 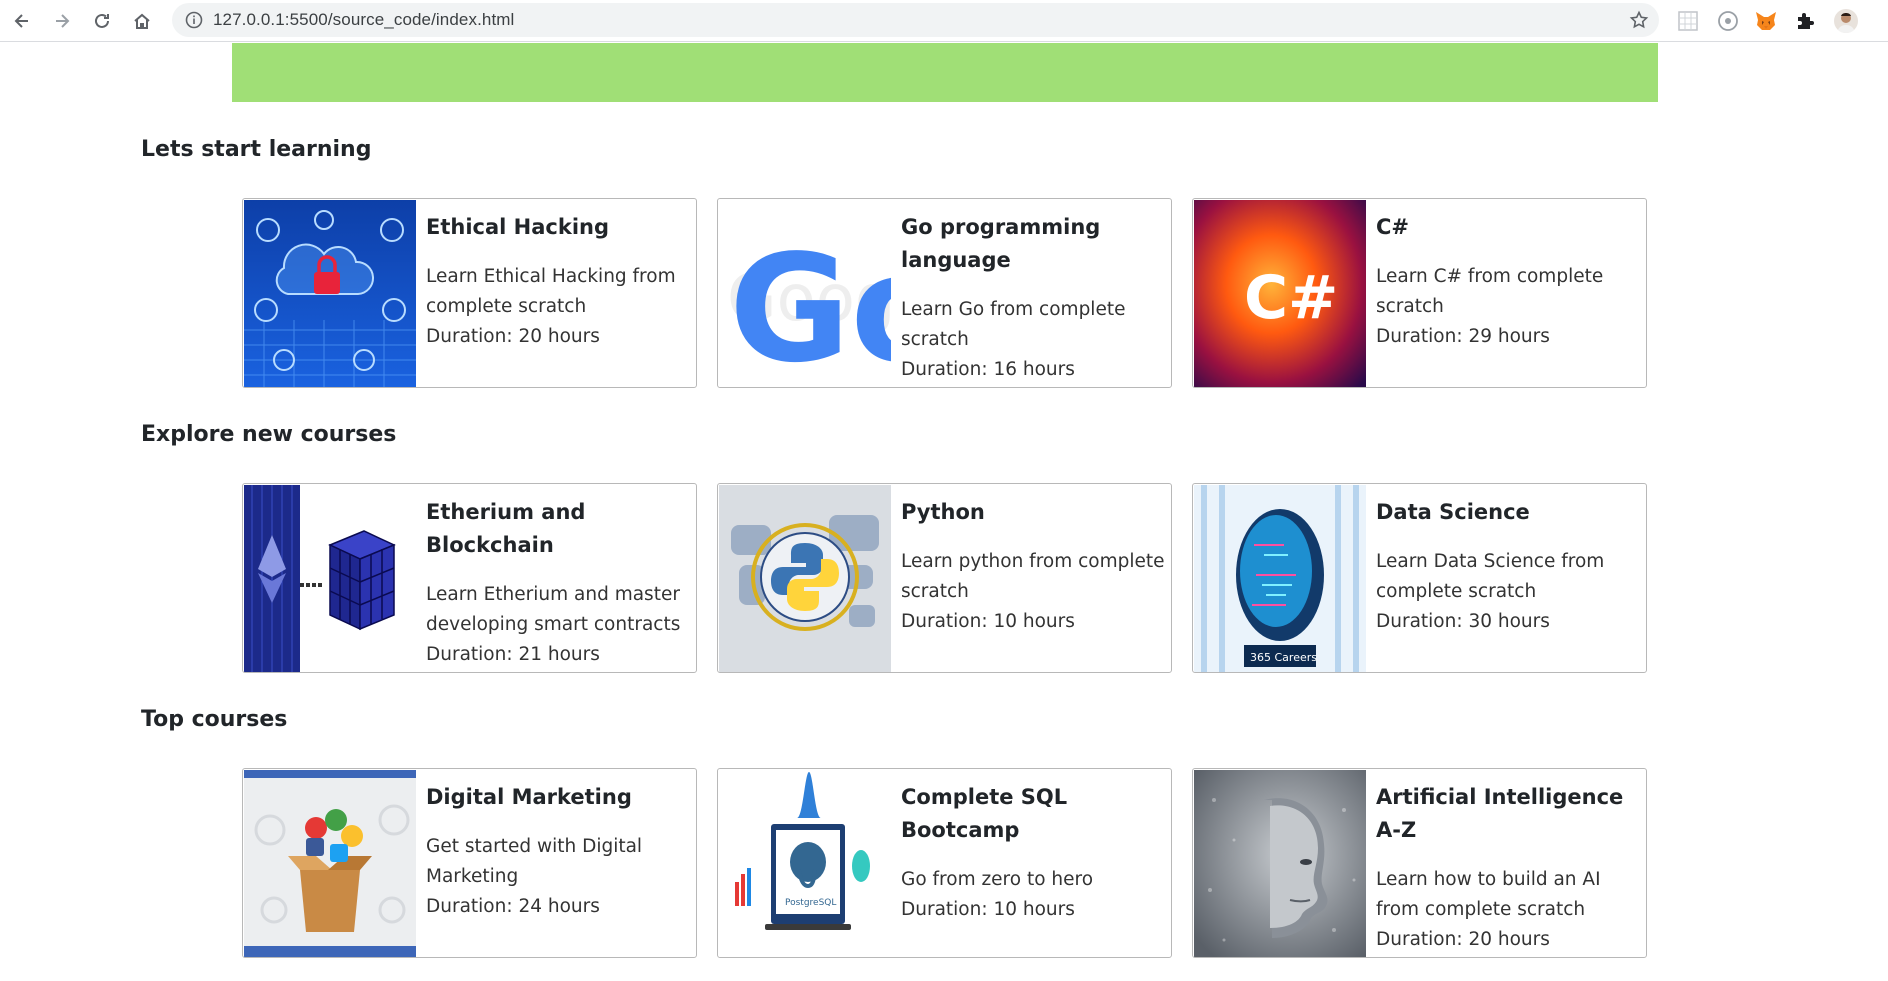 I want to click on course-duration: Duration: 30 hours, so click(x=1463, y=621).